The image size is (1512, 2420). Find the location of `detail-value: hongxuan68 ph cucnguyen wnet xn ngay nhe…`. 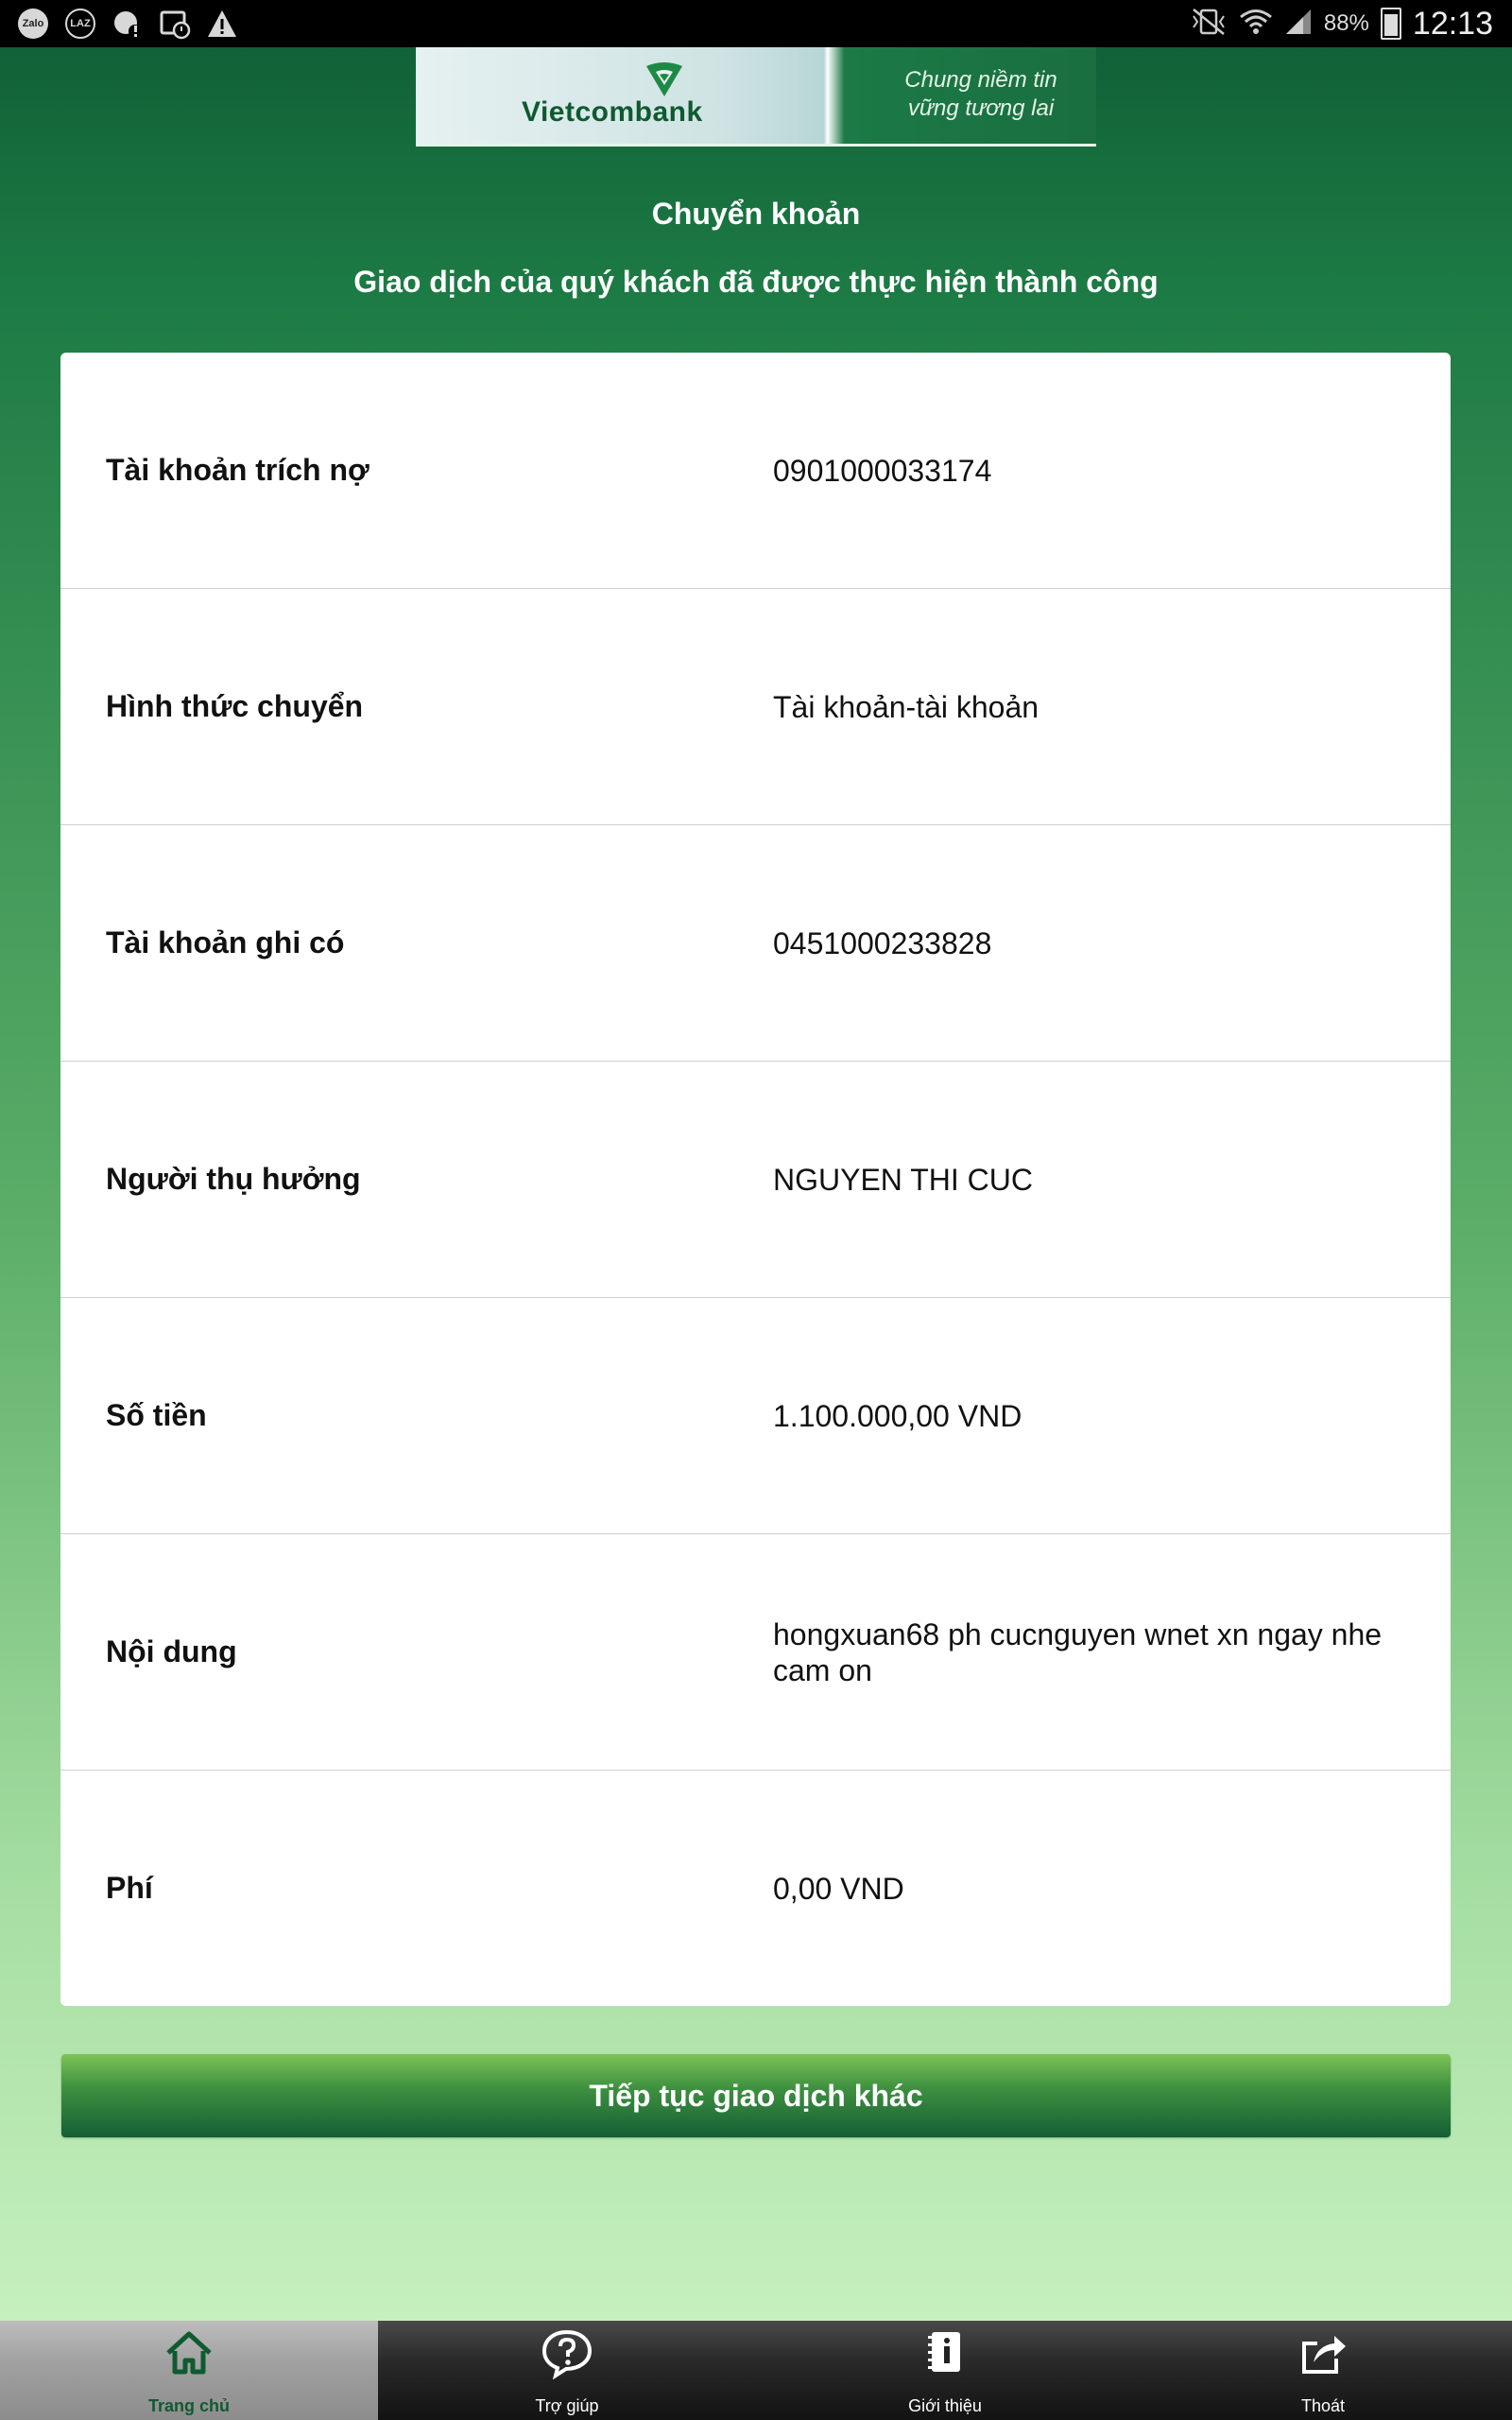

detail-value: hongxuan68 ph cucnguyen wnet xn ngay nhe… is located at coordinates (1078, 1651).